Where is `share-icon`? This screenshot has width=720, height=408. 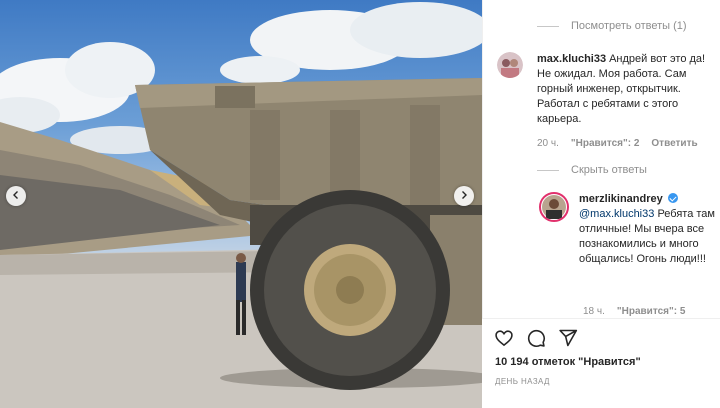 share-icon is located at coordinates (568, 340).